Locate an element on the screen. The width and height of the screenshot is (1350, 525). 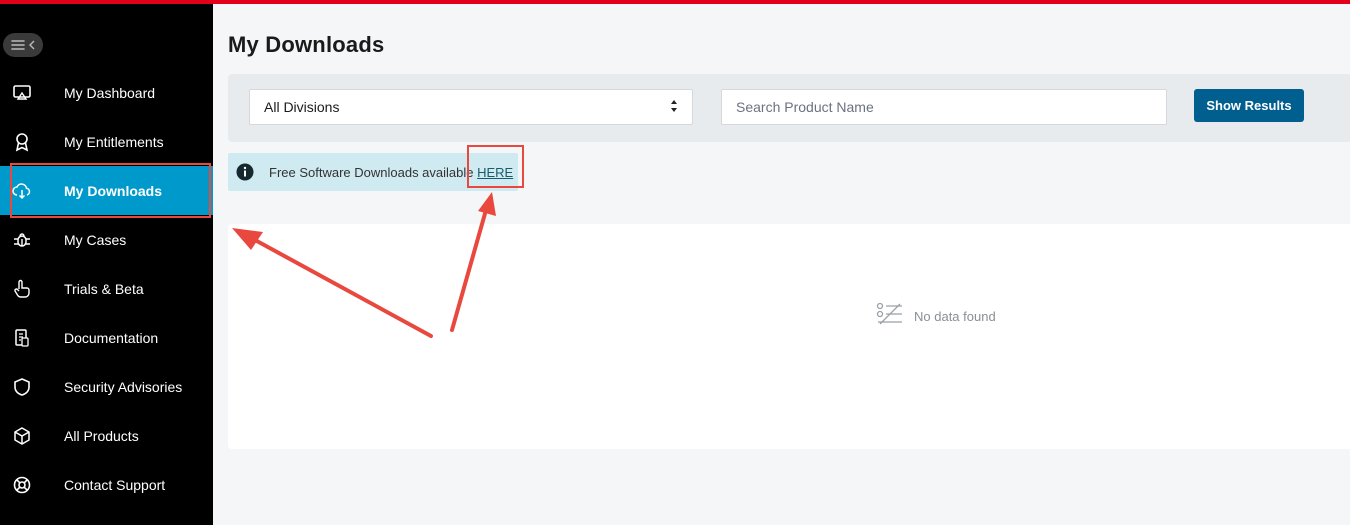
info-icon is located at coordinates (245, 172).